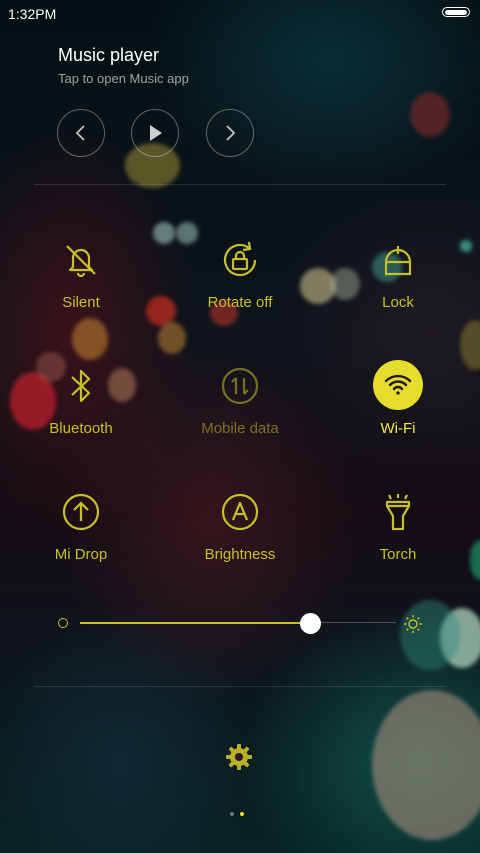  I want to click on toggle-label: Rotate off, so click(240, 302).